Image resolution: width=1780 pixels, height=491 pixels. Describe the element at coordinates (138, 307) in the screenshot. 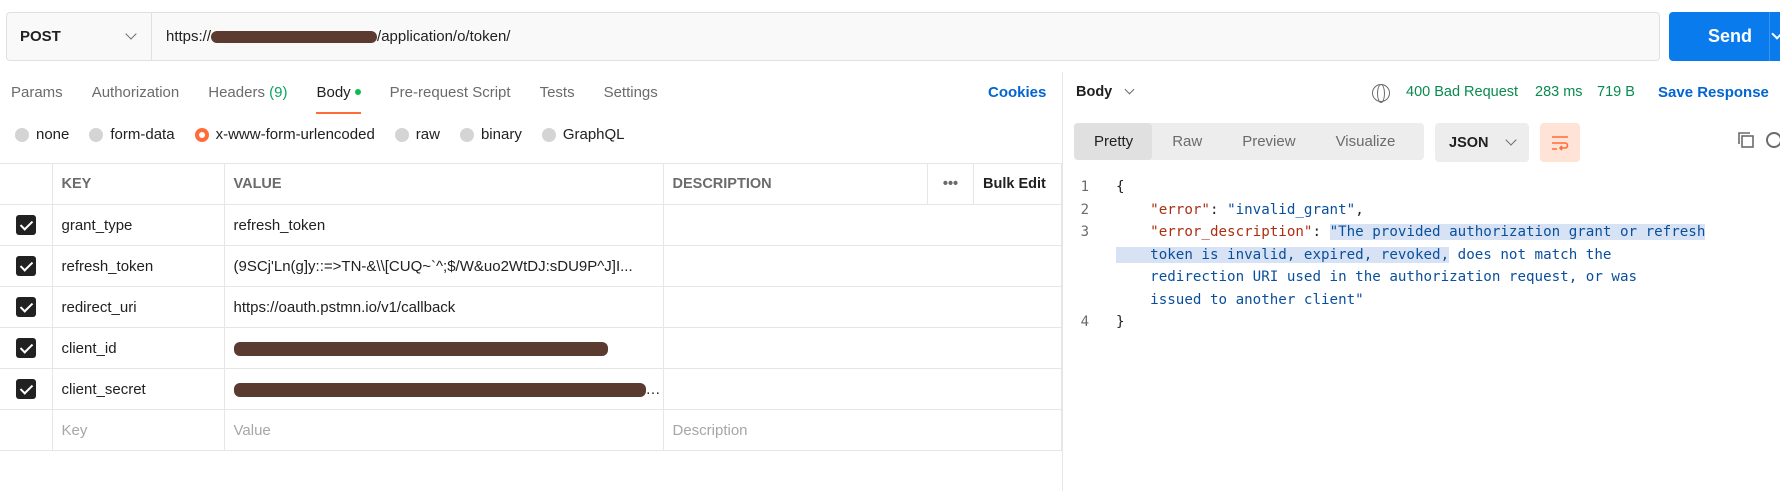

I see `row-key: redirect_uri` at that location.